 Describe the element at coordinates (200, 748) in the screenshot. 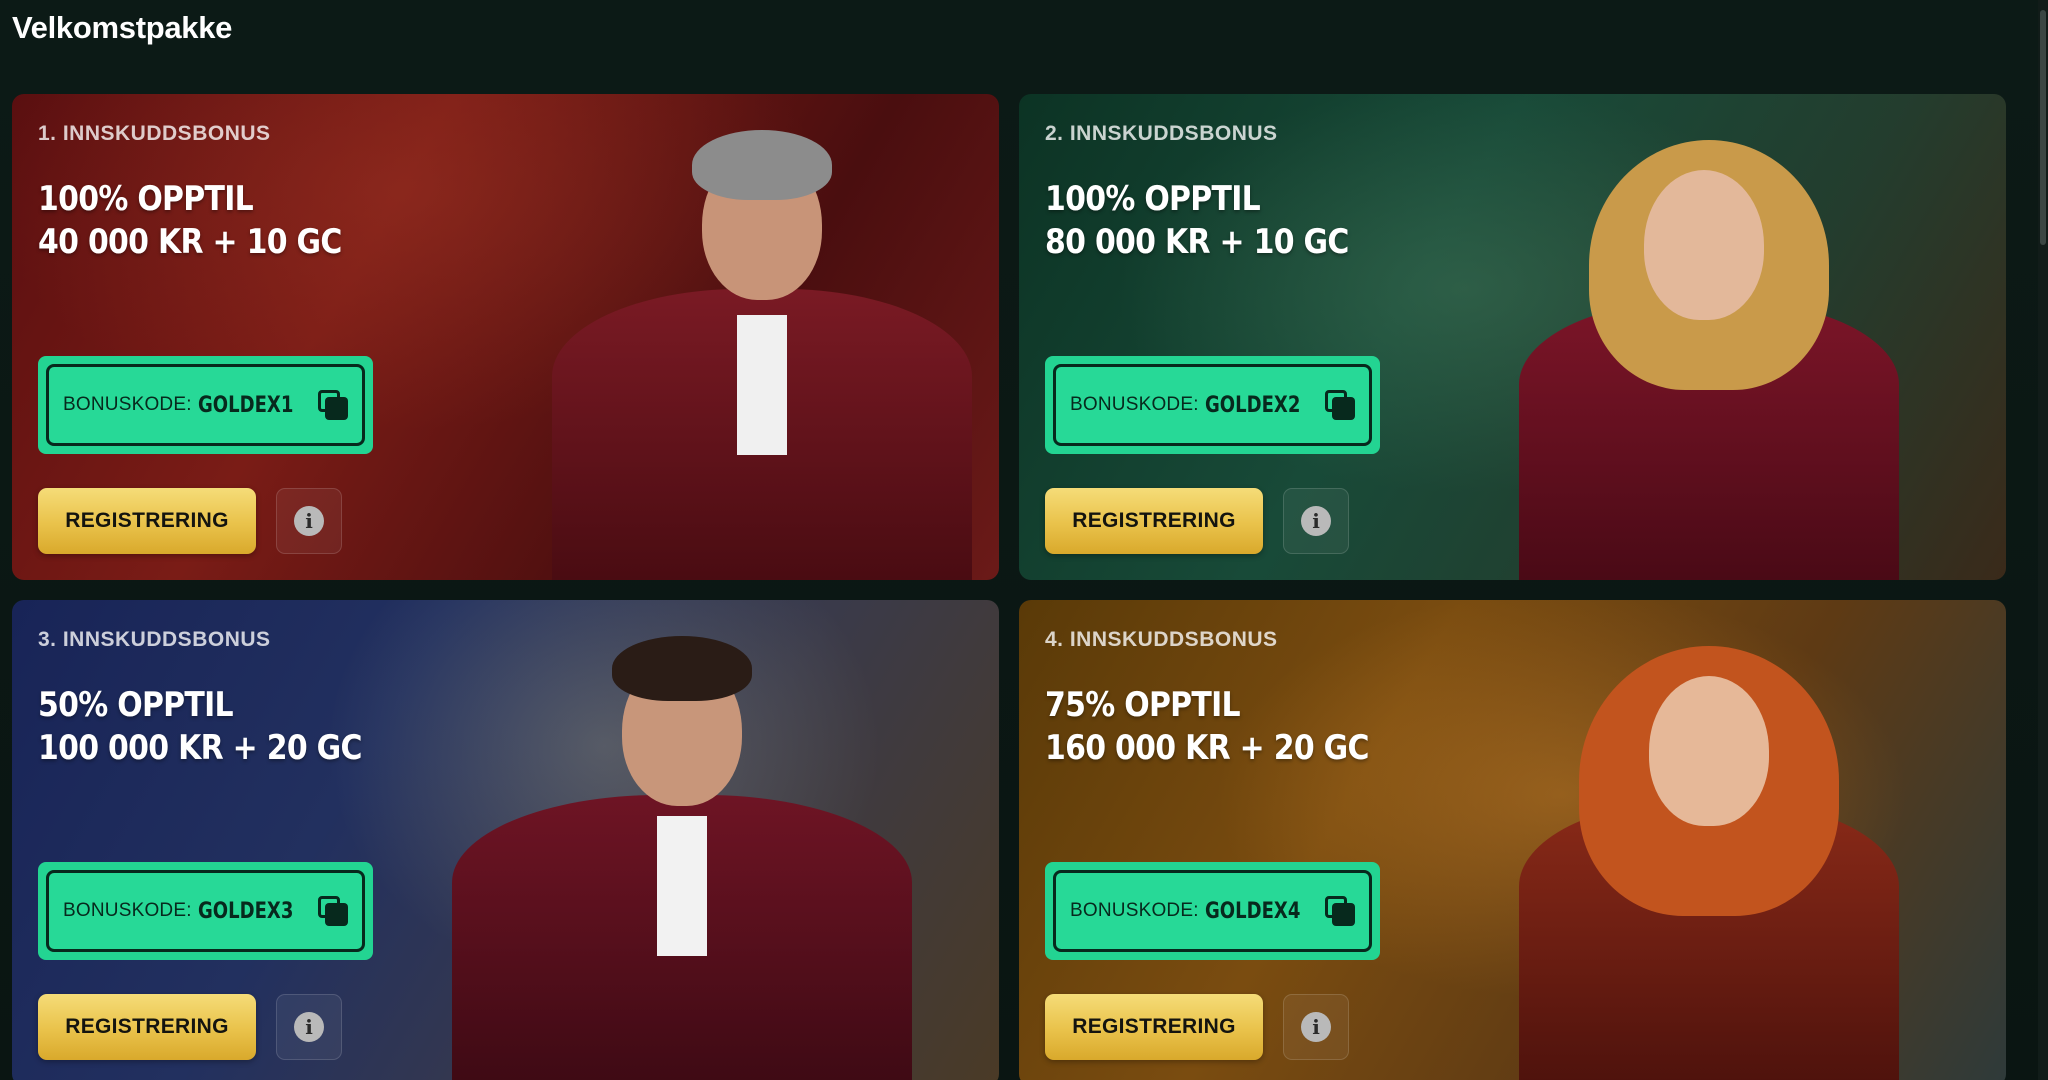

I see `offer-line-2: 100 000 KR + 20 GC` at that location.